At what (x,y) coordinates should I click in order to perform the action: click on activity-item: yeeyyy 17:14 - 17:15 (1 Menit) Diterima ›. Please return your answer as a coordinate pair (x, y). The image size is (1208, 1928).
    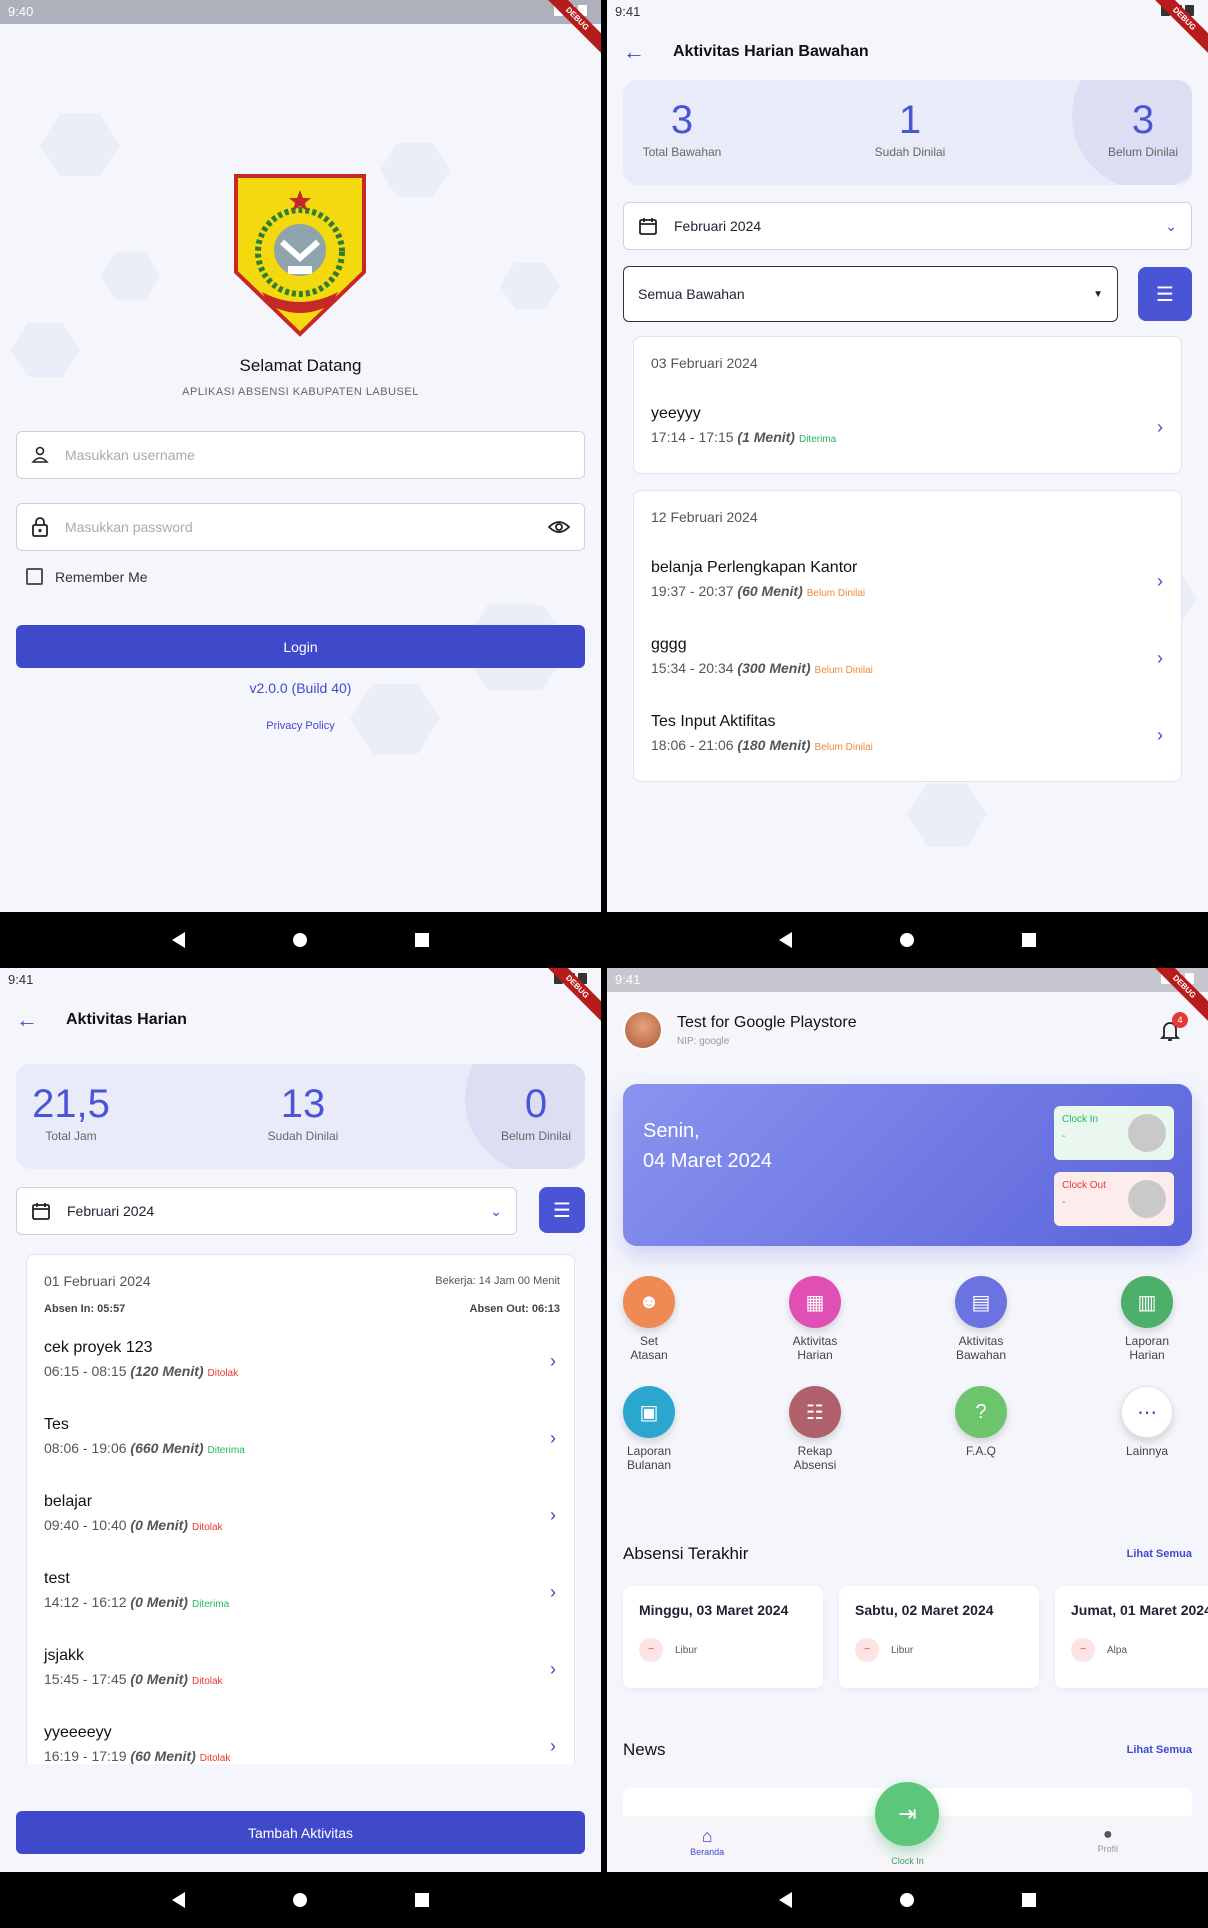
    Looking at the image, I should click on (909, 425).